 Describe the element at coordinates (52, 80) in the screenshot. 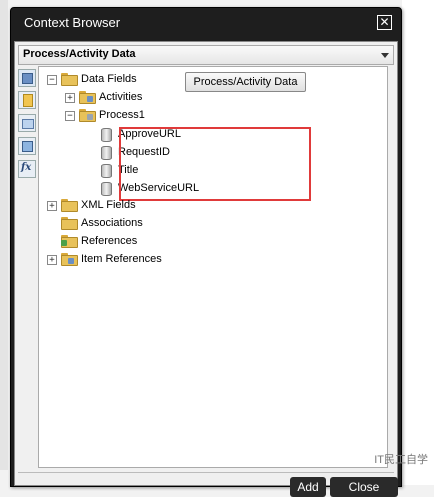

I see `data-fields-expander: −` at that location.